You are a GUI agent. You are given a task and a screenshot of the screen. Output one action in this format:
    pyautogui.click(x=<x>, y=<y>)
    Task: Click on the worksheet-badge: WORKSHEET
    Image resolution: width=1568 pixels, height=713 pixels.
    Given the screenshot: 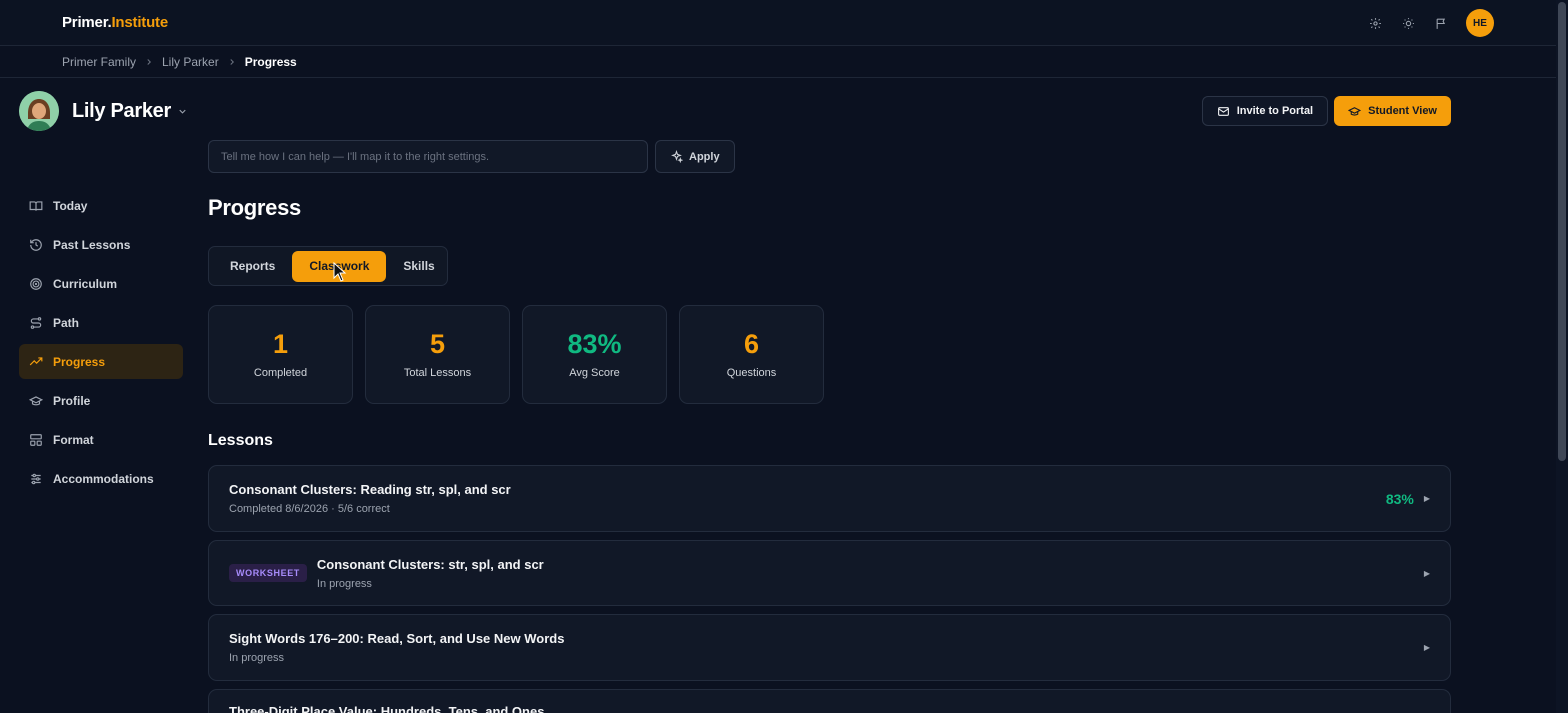 What is the action you would take?
    pyautogui.click(x=268, y=573)
    